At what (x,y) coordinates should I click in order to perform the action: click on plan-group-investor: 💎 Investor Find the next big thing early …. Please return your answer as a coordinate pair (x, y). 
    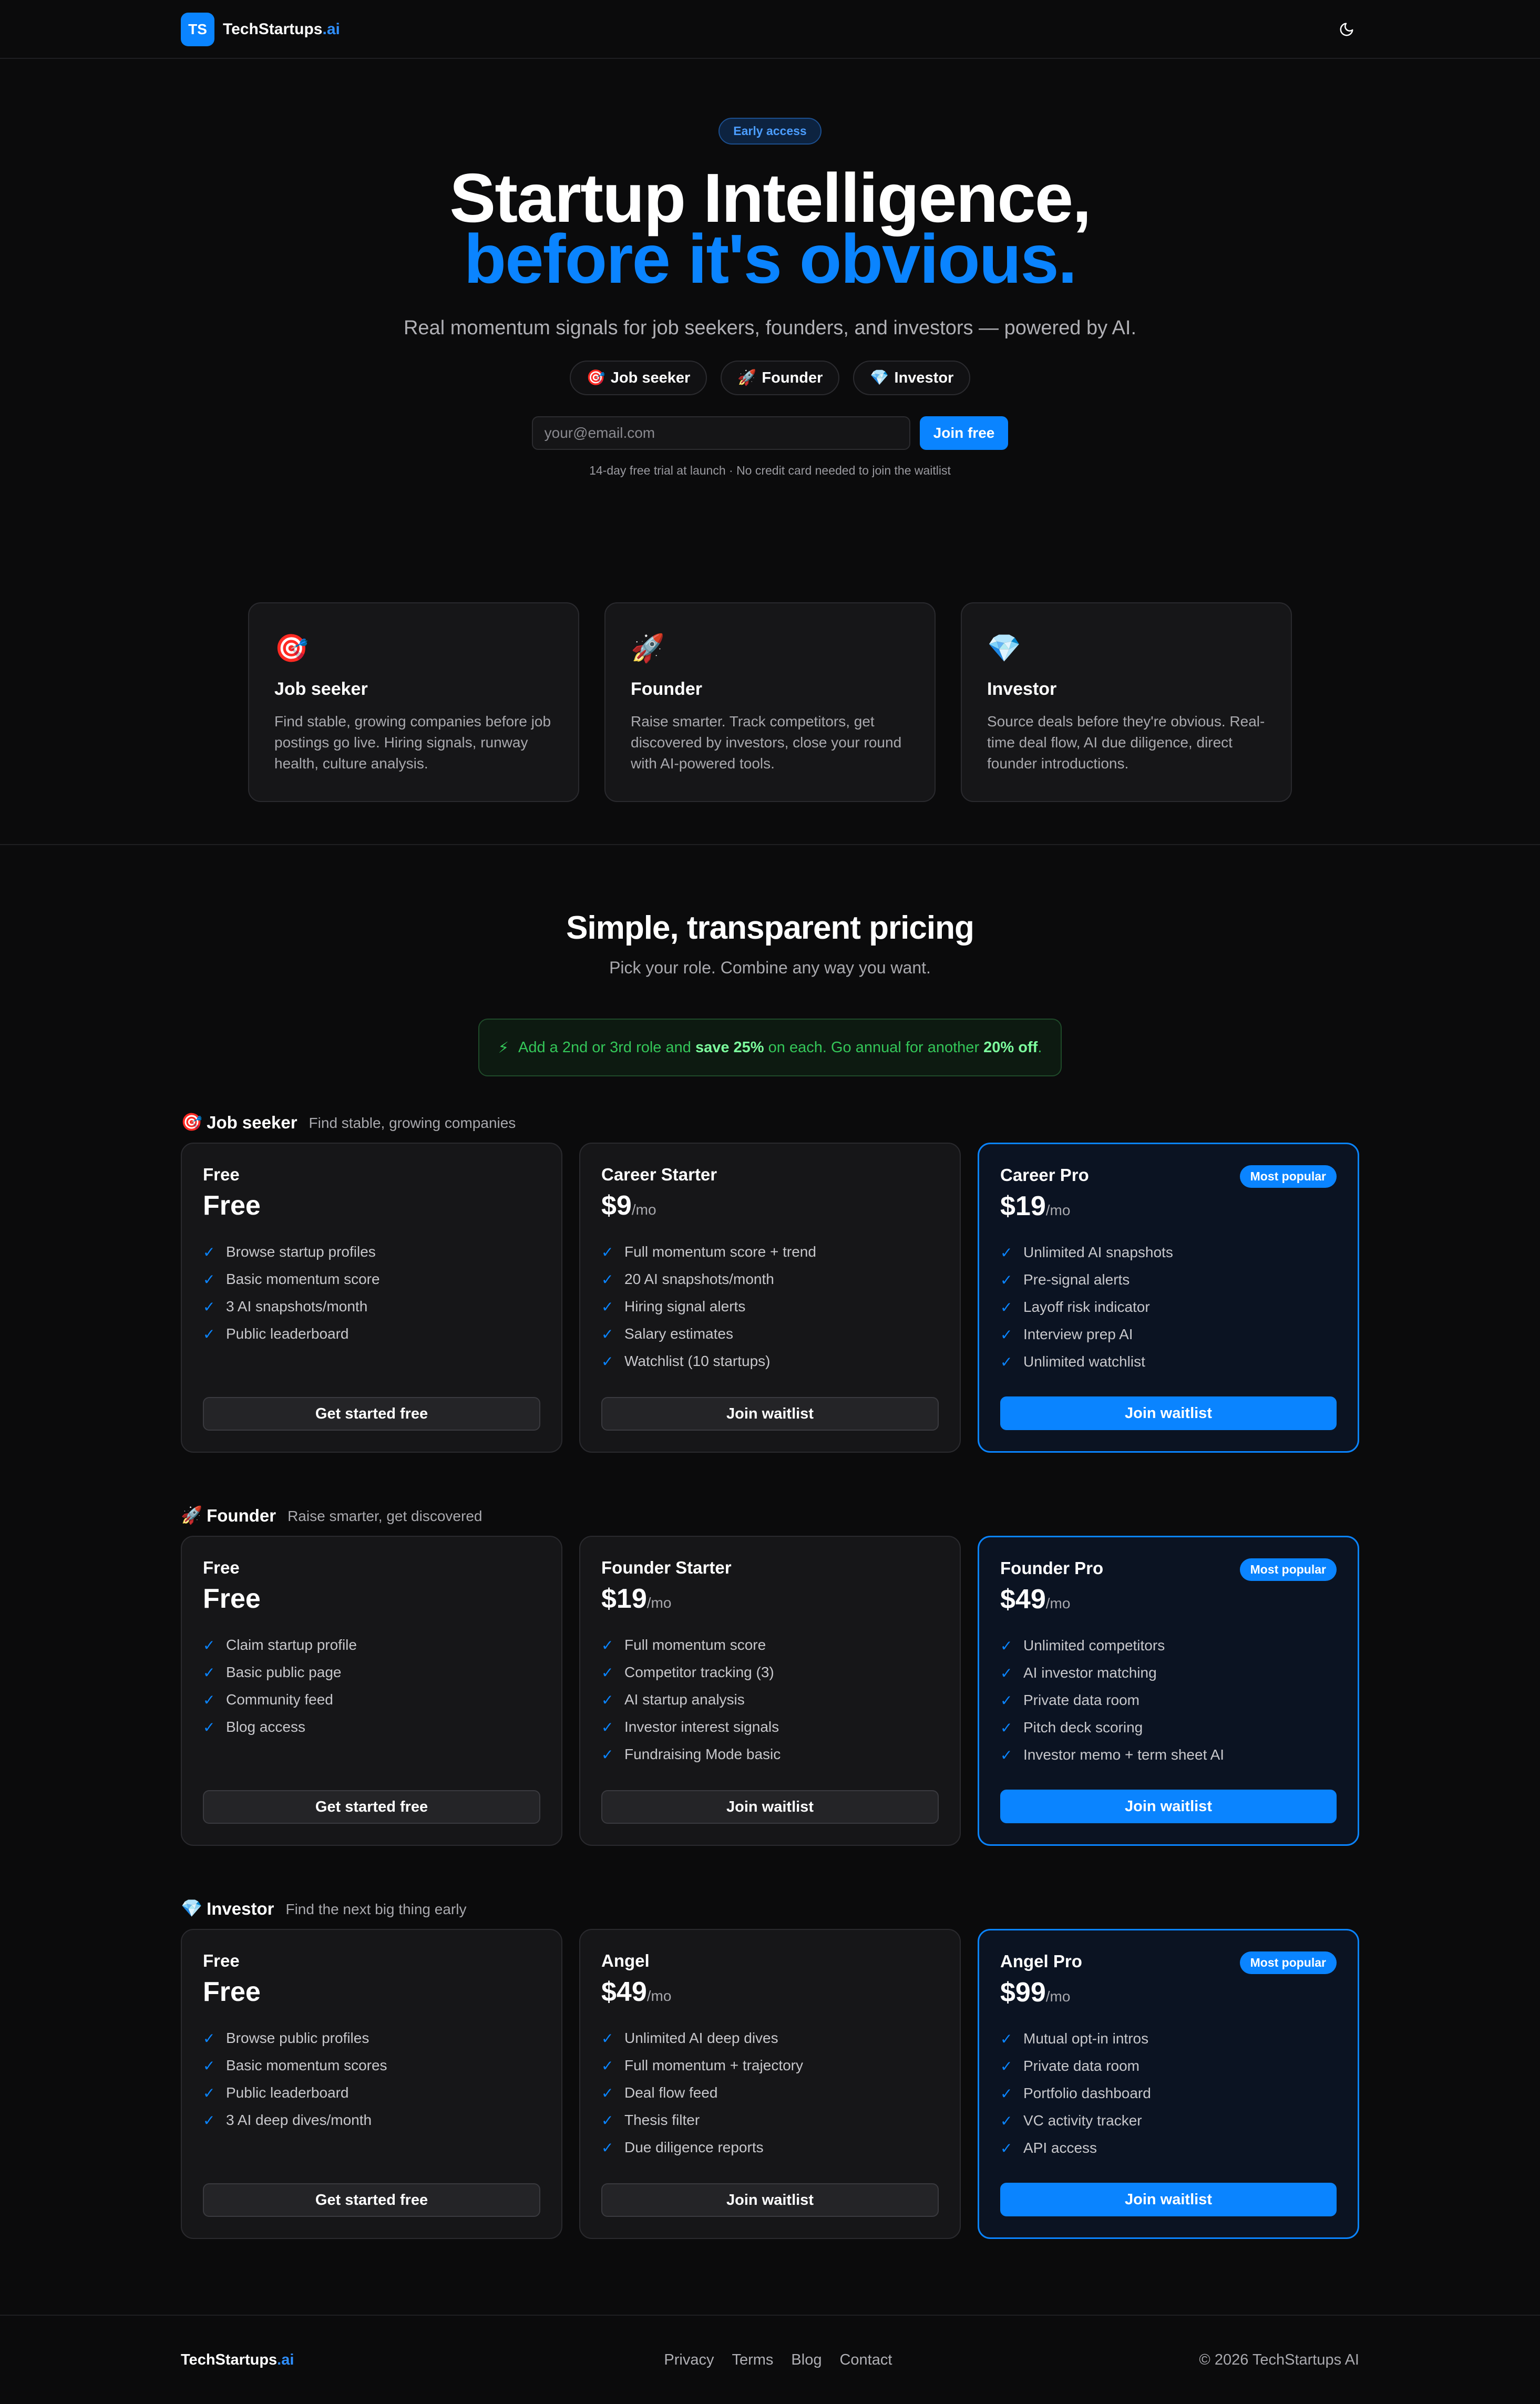
    Looking at the image, I should click on (770, 2068).